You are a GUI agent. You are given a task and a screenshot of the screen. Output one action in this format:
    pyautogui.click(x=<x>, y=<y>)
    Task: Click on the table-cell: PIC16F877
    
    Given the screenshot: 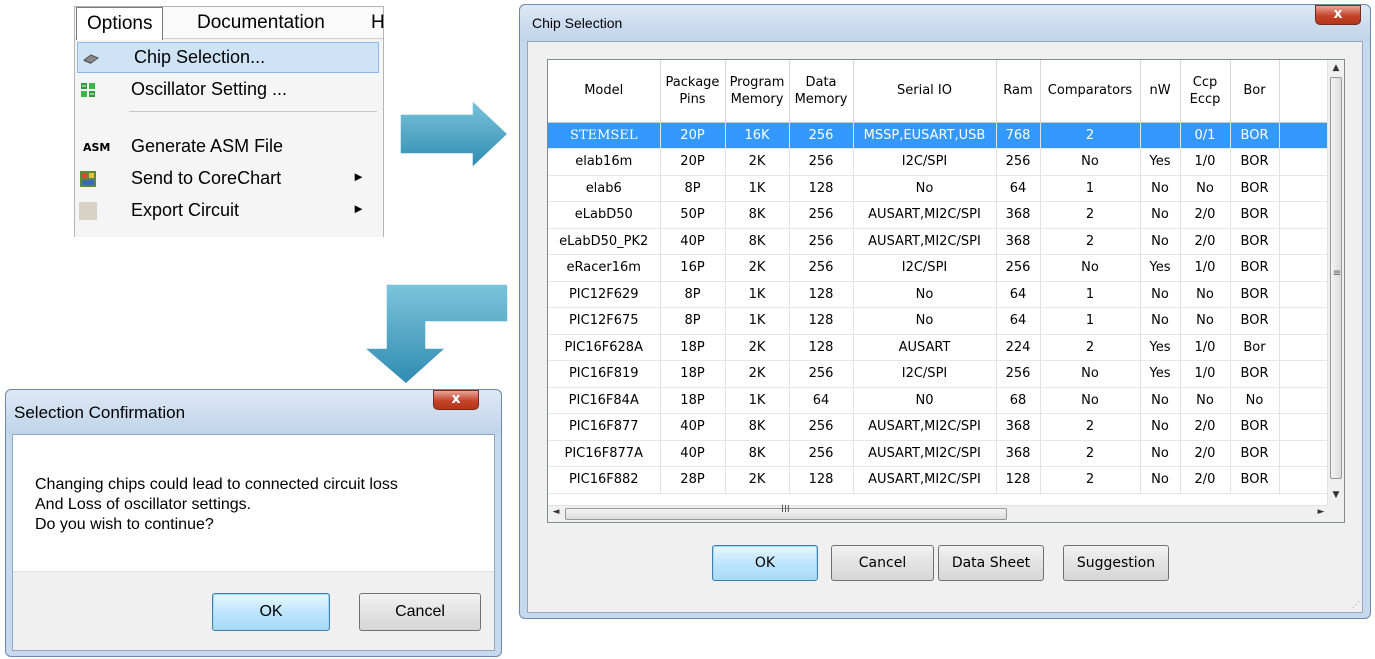 What is the action you would take?
    pyautogui.click(x=604, y=427)
    